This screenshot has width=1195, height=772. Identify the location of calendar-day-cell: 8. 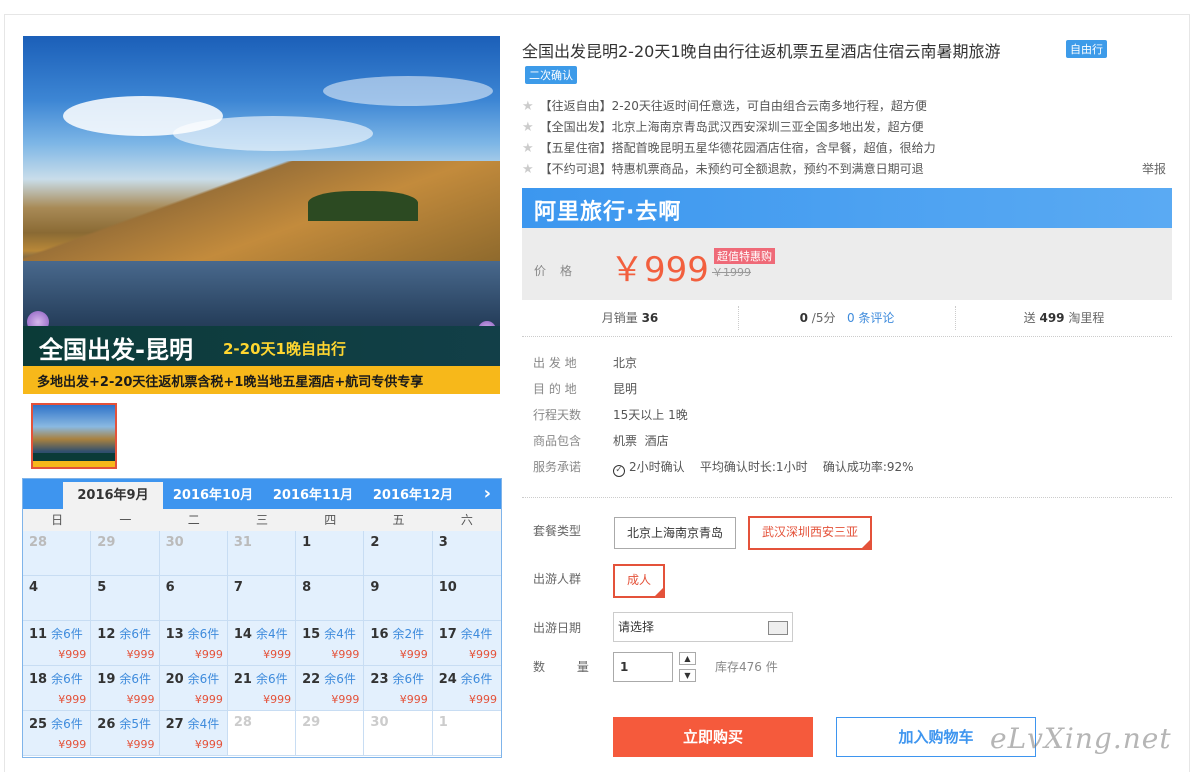
(330, 598).